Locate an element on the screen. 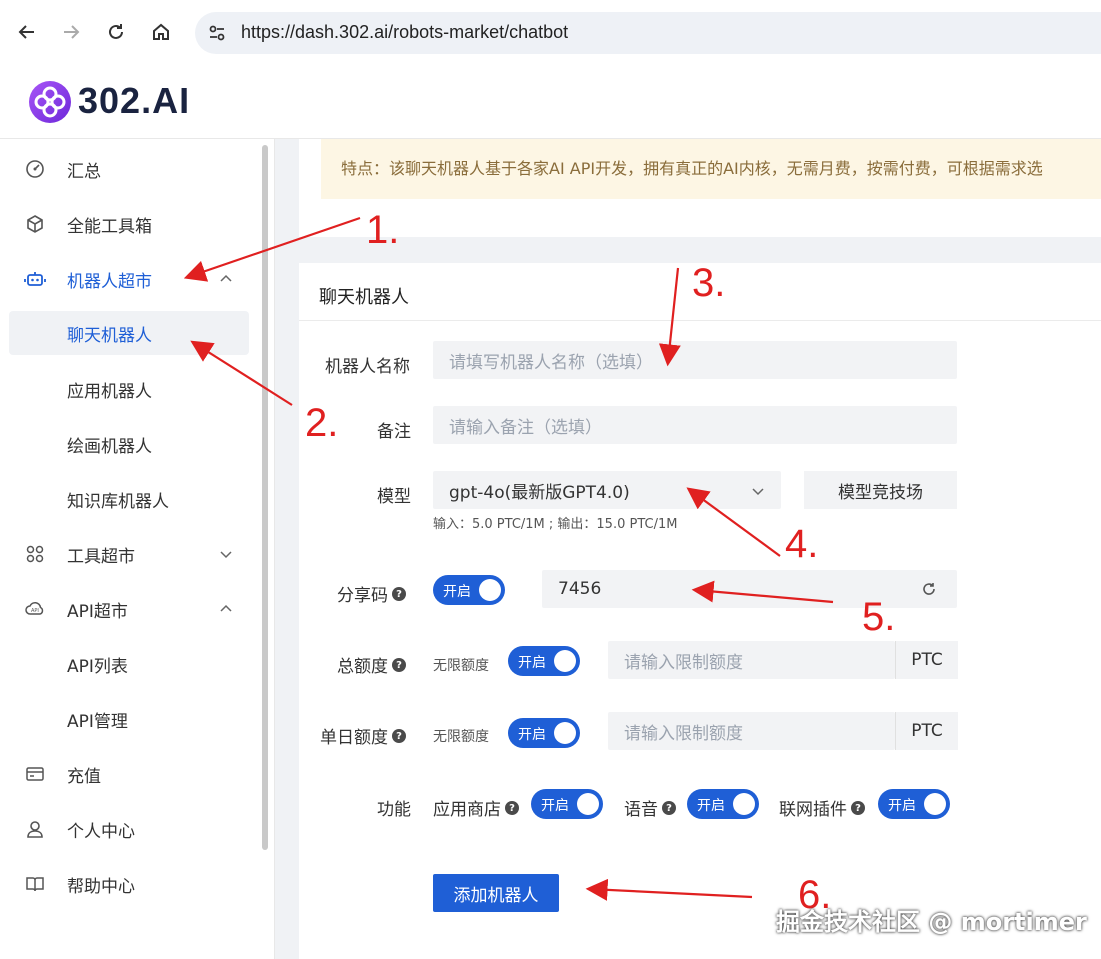 The height and width of the screenshot is (959, 1101). total-quota-input: 请输入限制额度 is located at coordinates (751, 660).